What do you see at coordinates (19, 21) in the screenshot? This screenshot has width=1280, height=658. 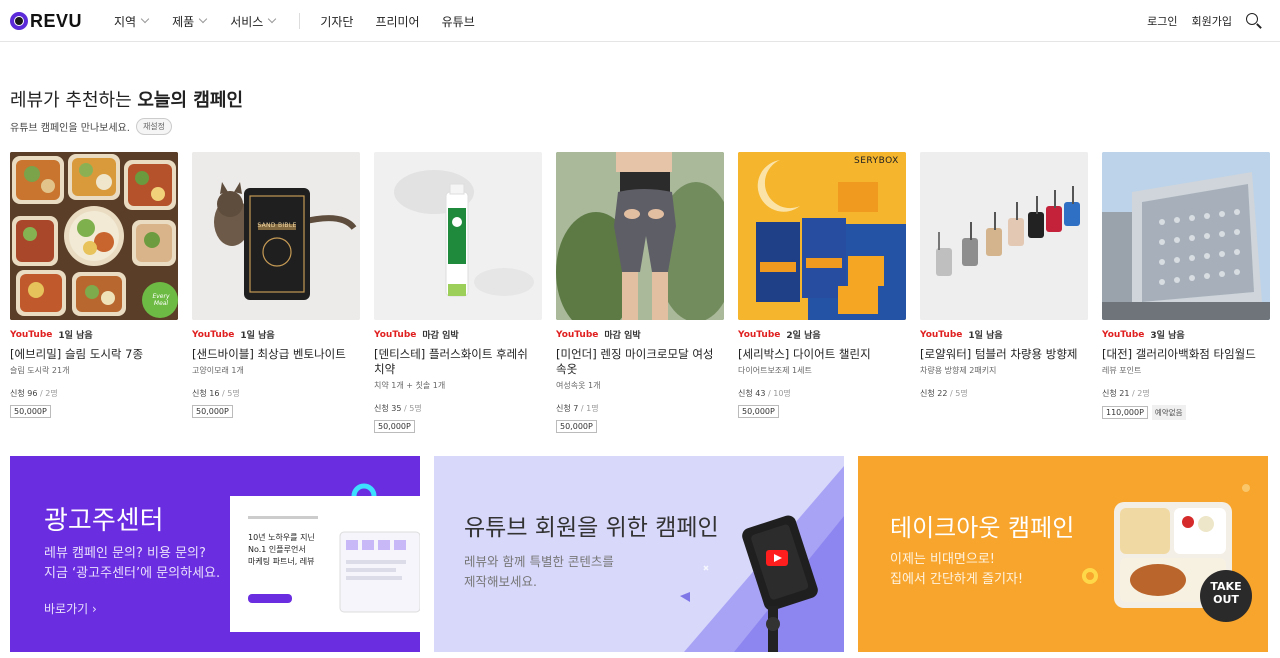 I see `logo-mark-icon` at bounding box center [19, 21].